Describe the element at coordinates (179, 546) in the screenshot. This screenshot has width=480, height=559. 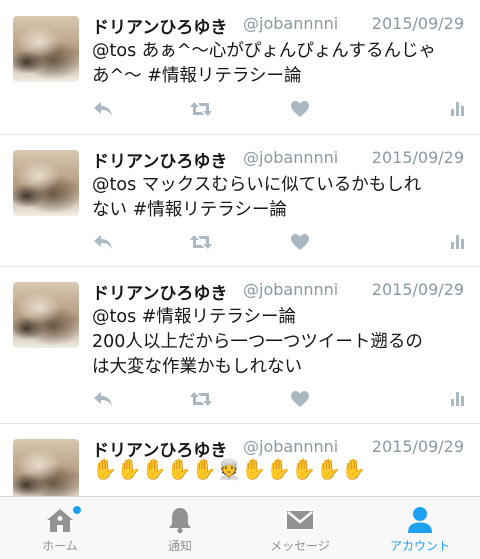
I see `tab-label: 通知` at that location.